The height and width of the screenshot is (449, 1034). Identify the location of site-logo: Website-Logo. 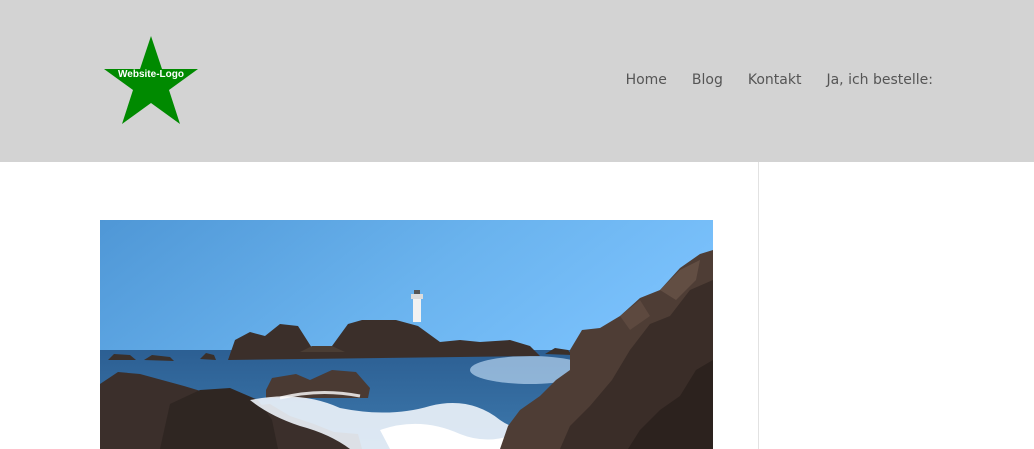
(151, 81).